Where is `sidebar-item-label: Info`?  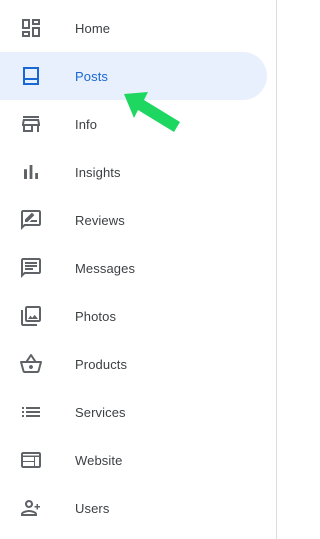
sidebar-item-label: Info is located at coordinates (86, 124).